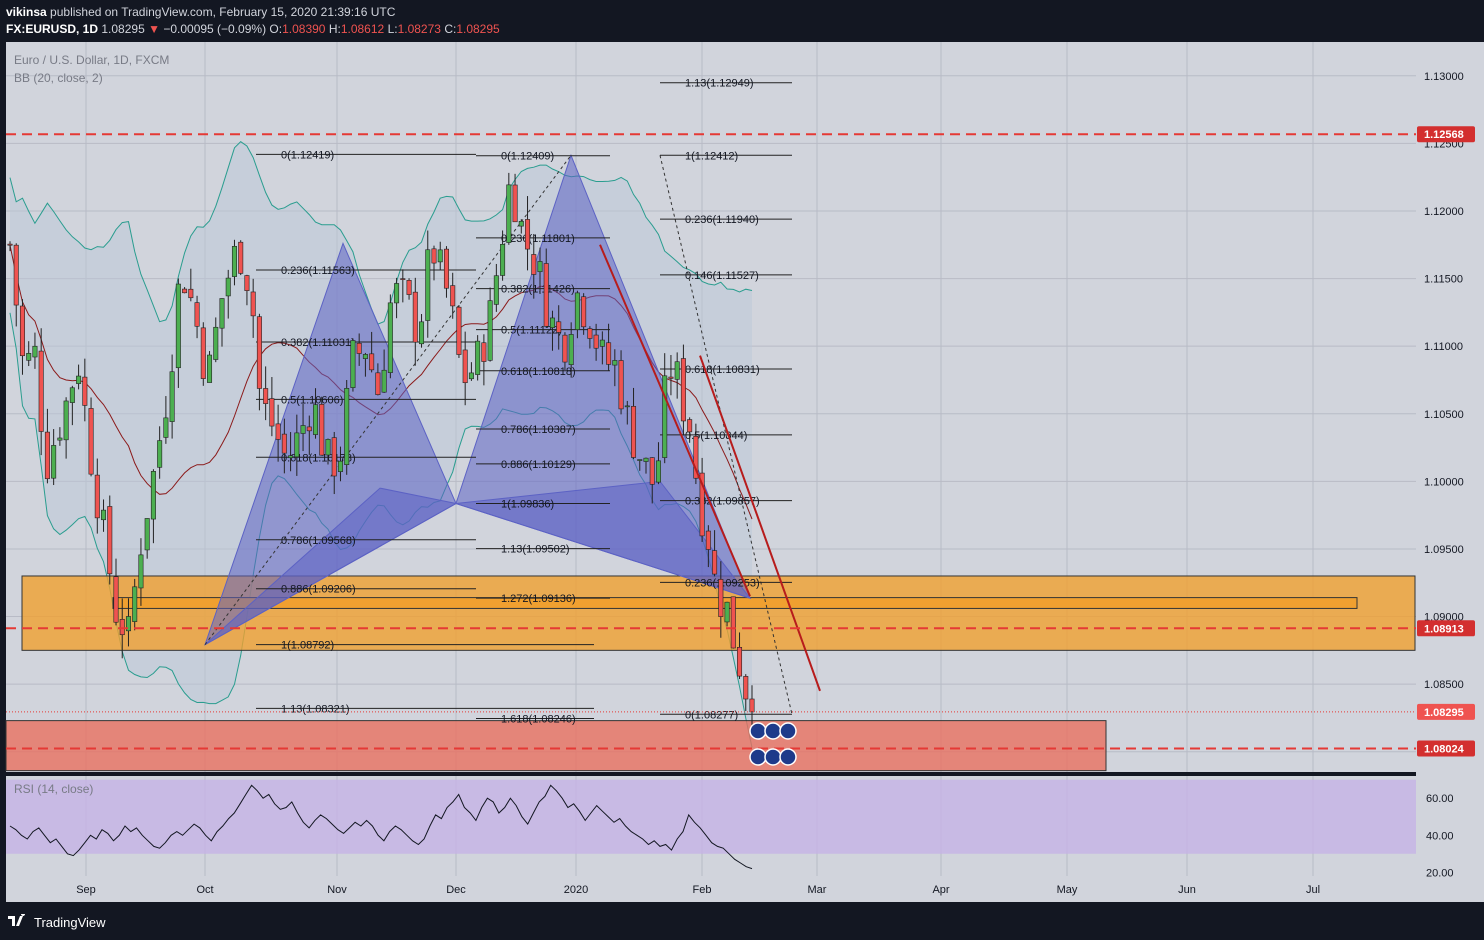 The height and width of the screenshot is (940, 1484). I want to click on fib-label: 0.382(1.09857), so click(722, 502).